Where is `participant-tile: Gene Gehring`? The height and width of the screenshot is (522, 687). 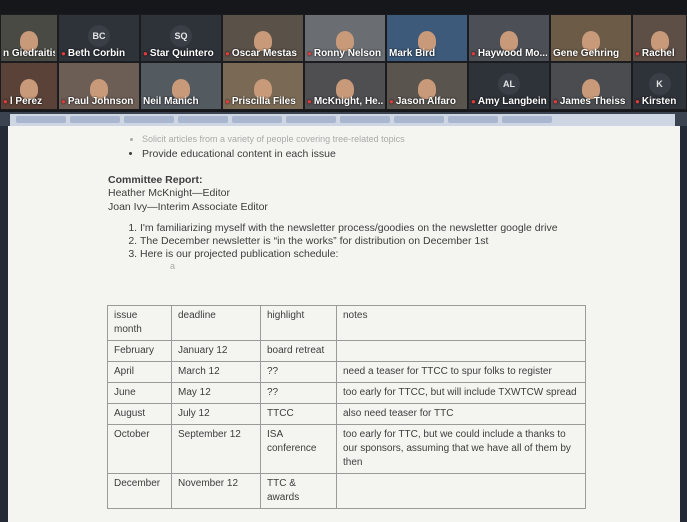
participant-tile: Gene Gehring is located at coordinates (591, 38).